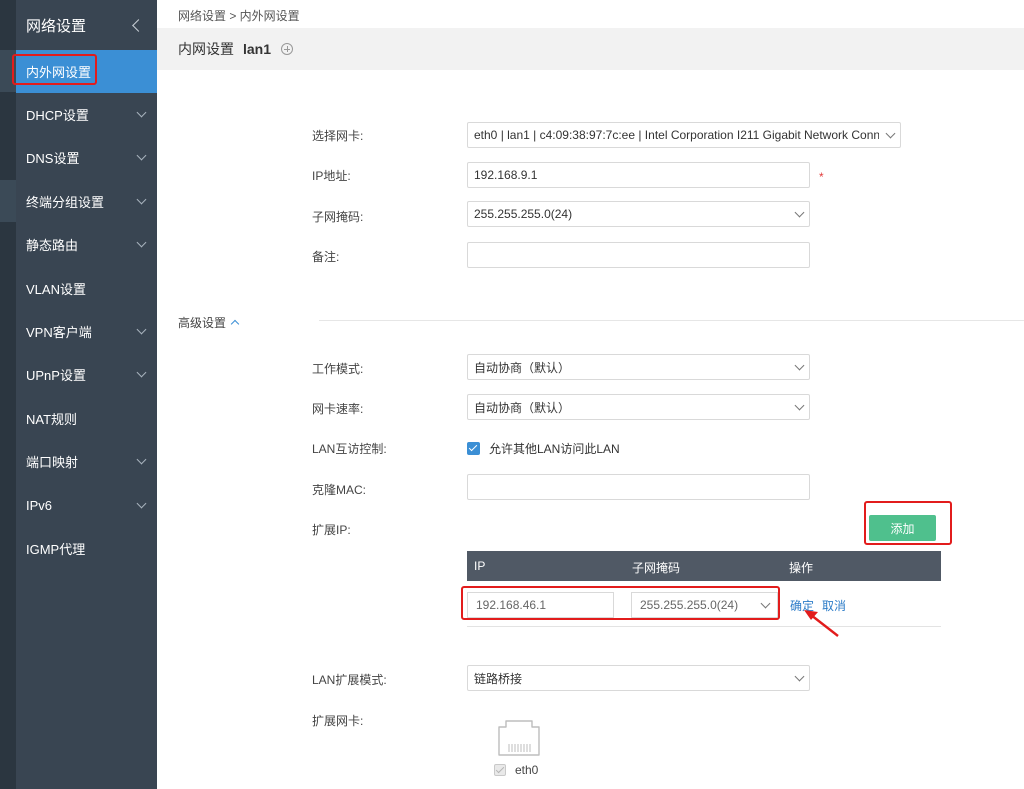  Describe the element at coordinates (86, 418) in the screenshot. I see `sidebar-item-nat: NAT规则` at that location.